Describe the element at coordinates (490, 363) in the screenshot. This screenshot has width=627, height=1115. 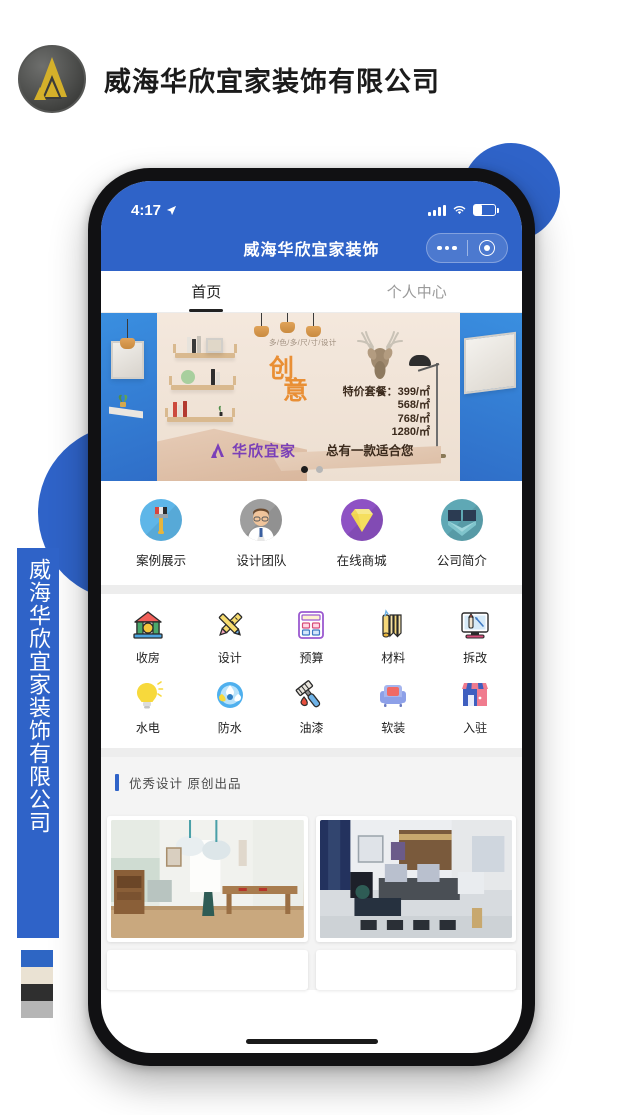
I see `banner-wall-picture-right` at that location.